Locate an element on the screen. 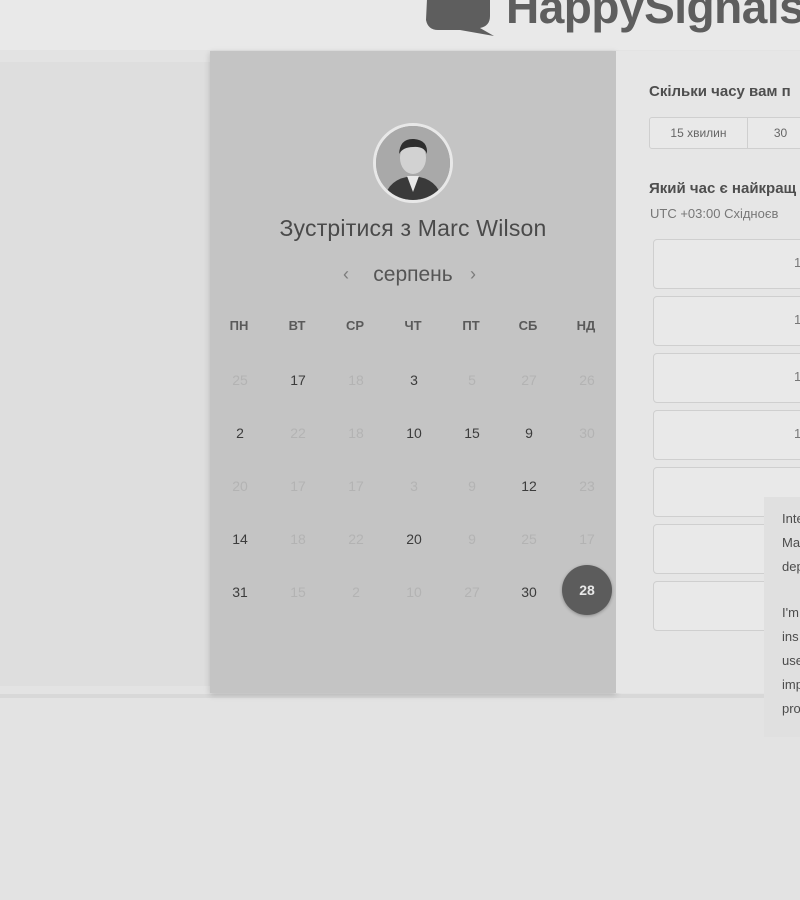  weekday-label: ПН is located at coordinates (239, 325).